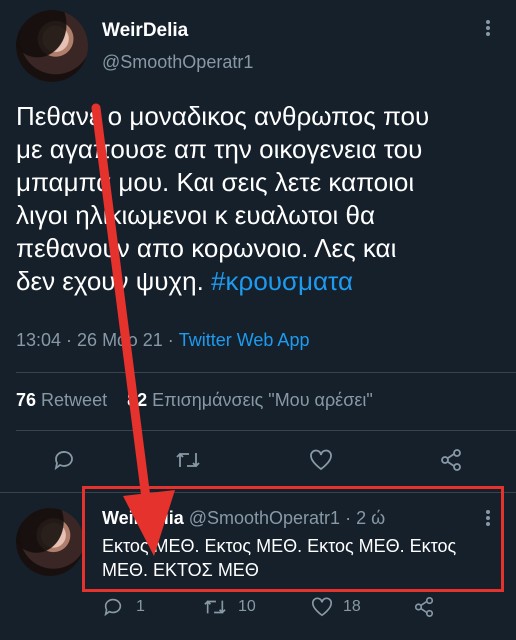 Image resolution: width=516 pixels, height=640 pixels. What do you see at coordinates (215, 182) in the screenshot?
I see `tweet-text-line: μπαμπα μου. Και σεις λετε καποιοι` at bounding box center [215, 182].